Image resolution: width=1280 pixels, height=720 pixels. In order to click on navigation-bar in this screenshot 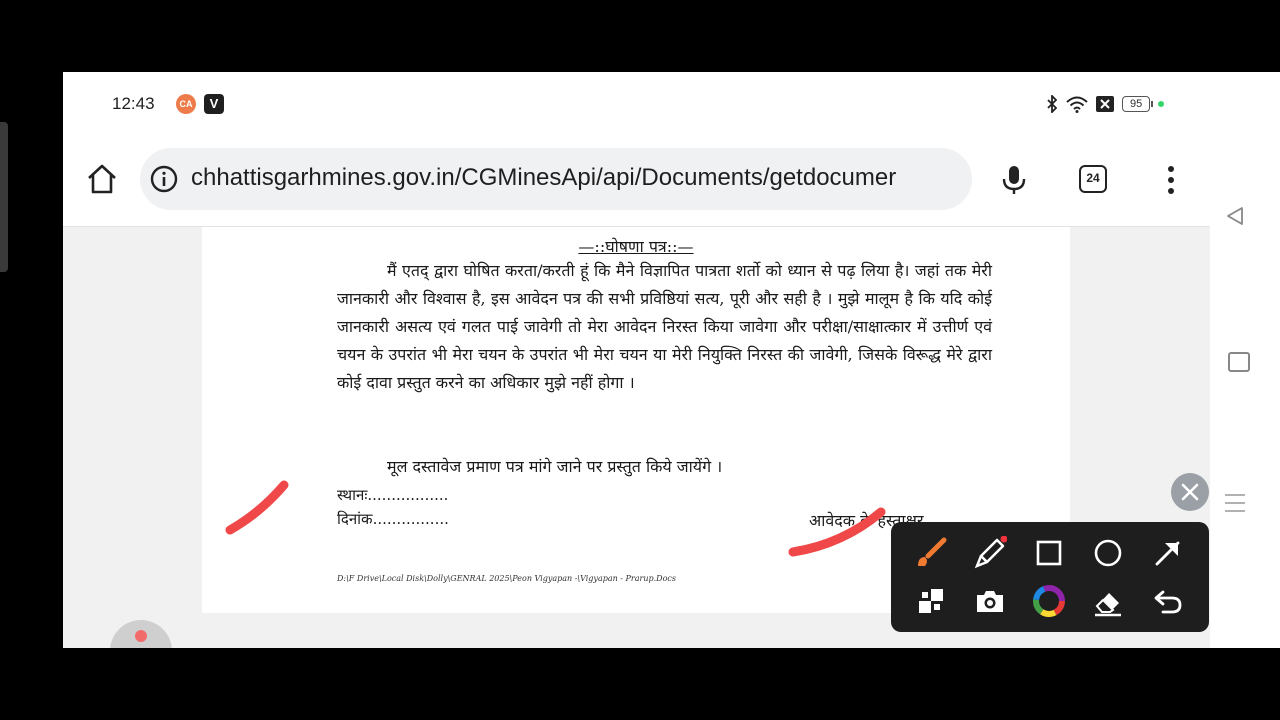, I will do `click(1245, 360)`.